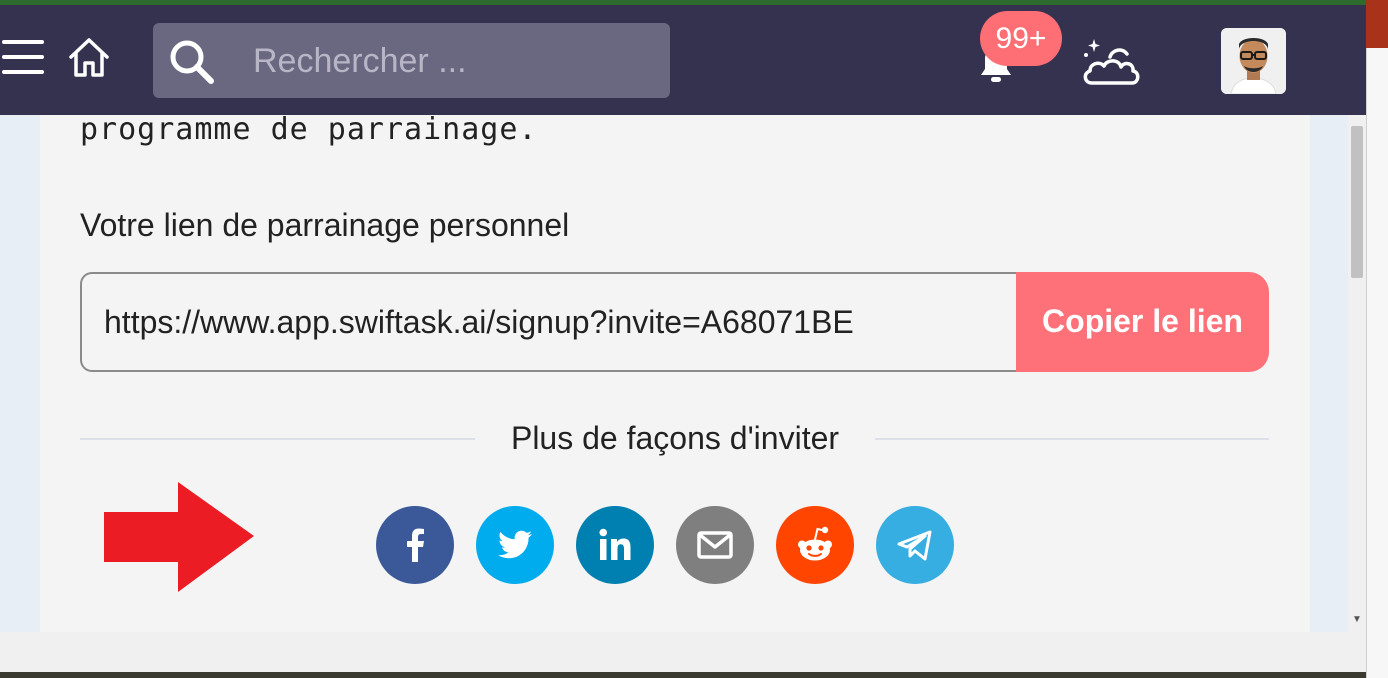  What do you see at coordinates (1377, 339) in the screenshot?
I see `side-window-edge` at bounding box center [1377, 339].